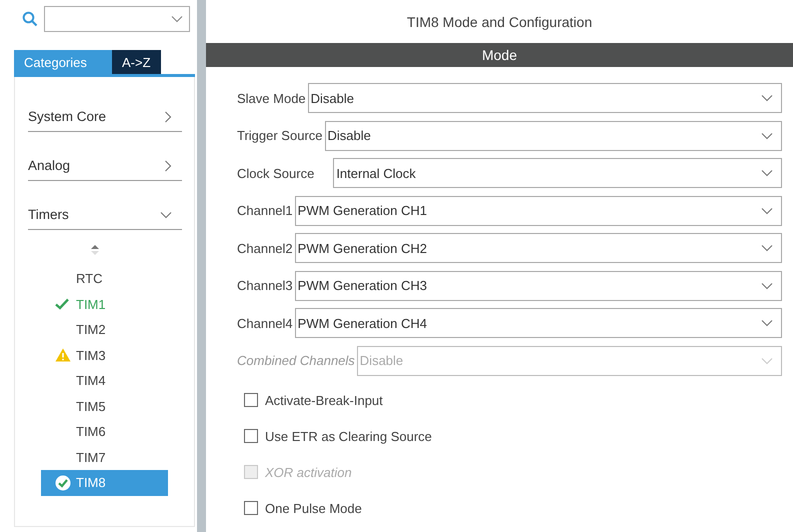 This screenshot has height=532, width=793. Describe the element at coordinates (279, 135) in the screenshot. I see `setting-label: Trigger Source` at that location.